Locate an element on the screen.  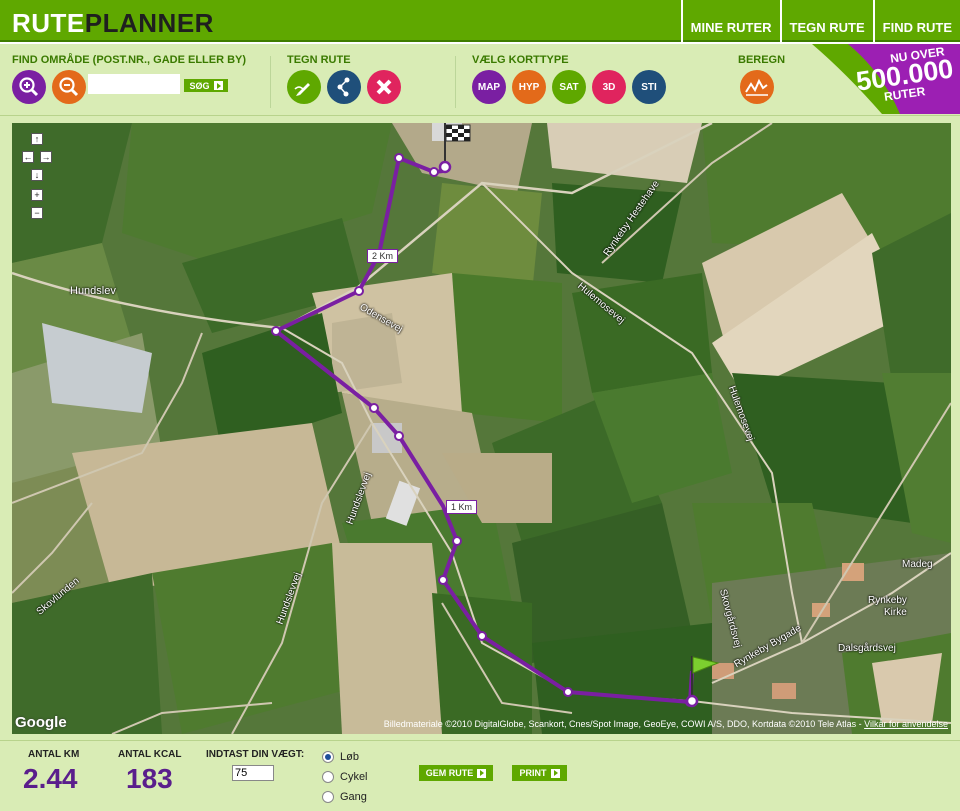
search-button: SØG is located at coordinates (206, 85).